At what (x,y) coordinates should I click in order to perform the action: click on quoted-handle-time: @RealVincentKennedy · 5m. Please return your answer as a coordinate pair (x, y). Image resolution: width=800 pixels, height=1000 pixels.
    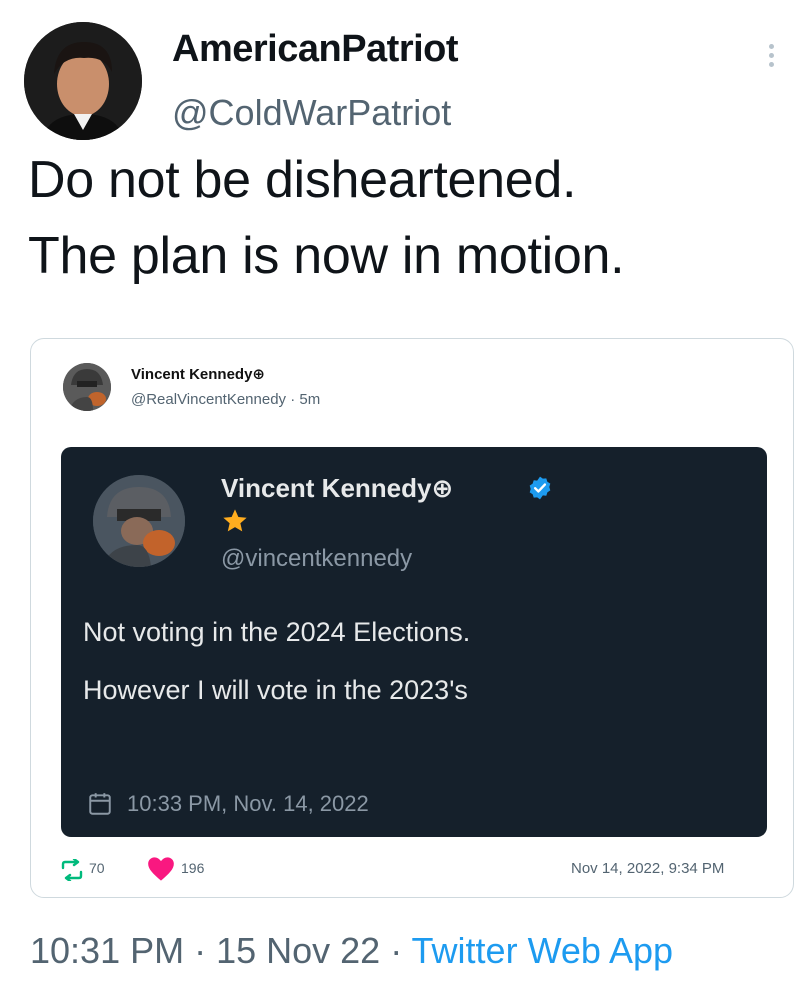
    Looking at the image, I should click on (225, 399).